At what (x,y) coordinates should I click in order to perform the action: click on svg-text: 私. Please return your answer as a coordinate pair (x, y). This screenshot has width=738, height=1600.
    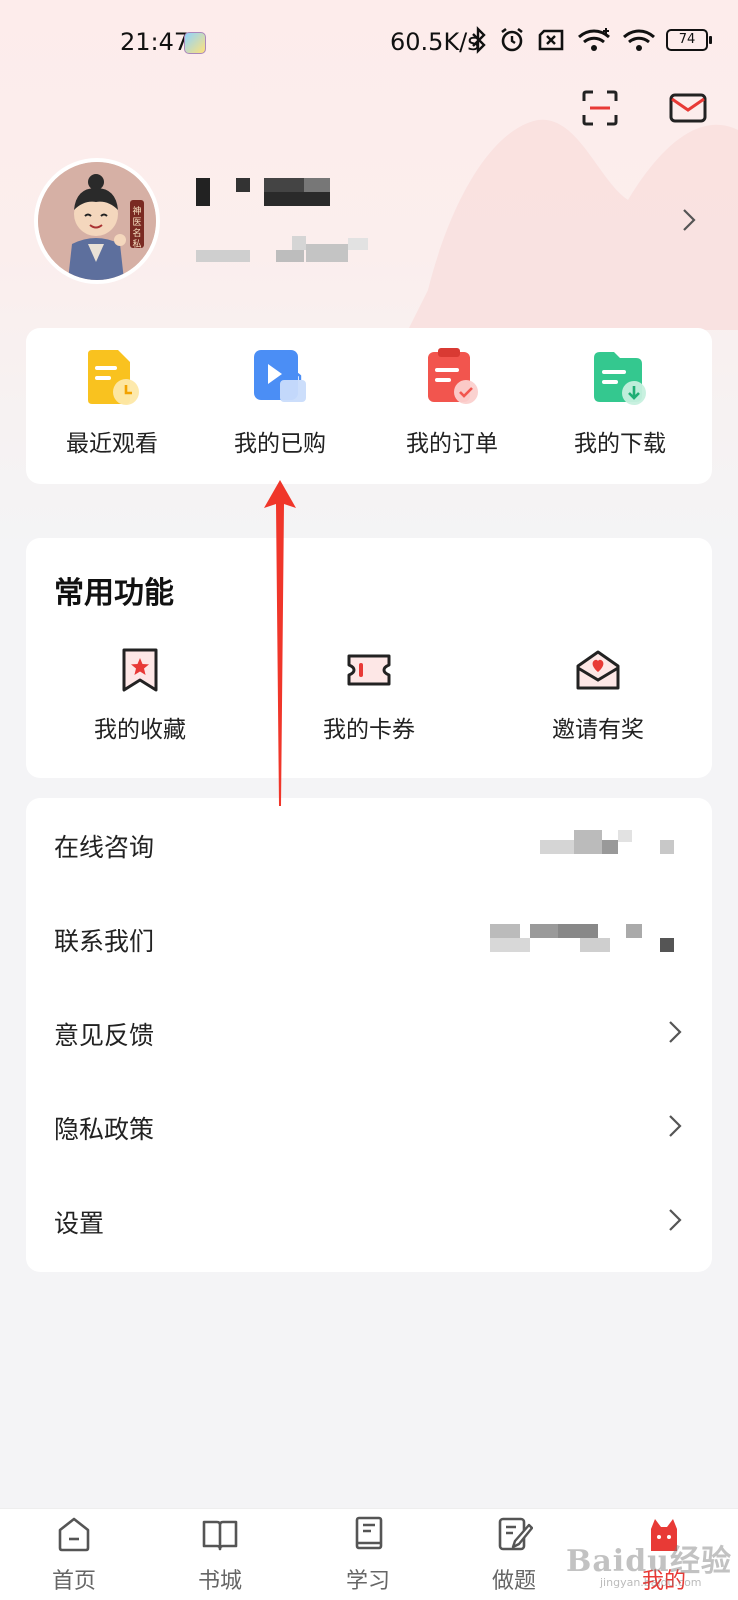
    Looking at the image, I should click on (136, 244).